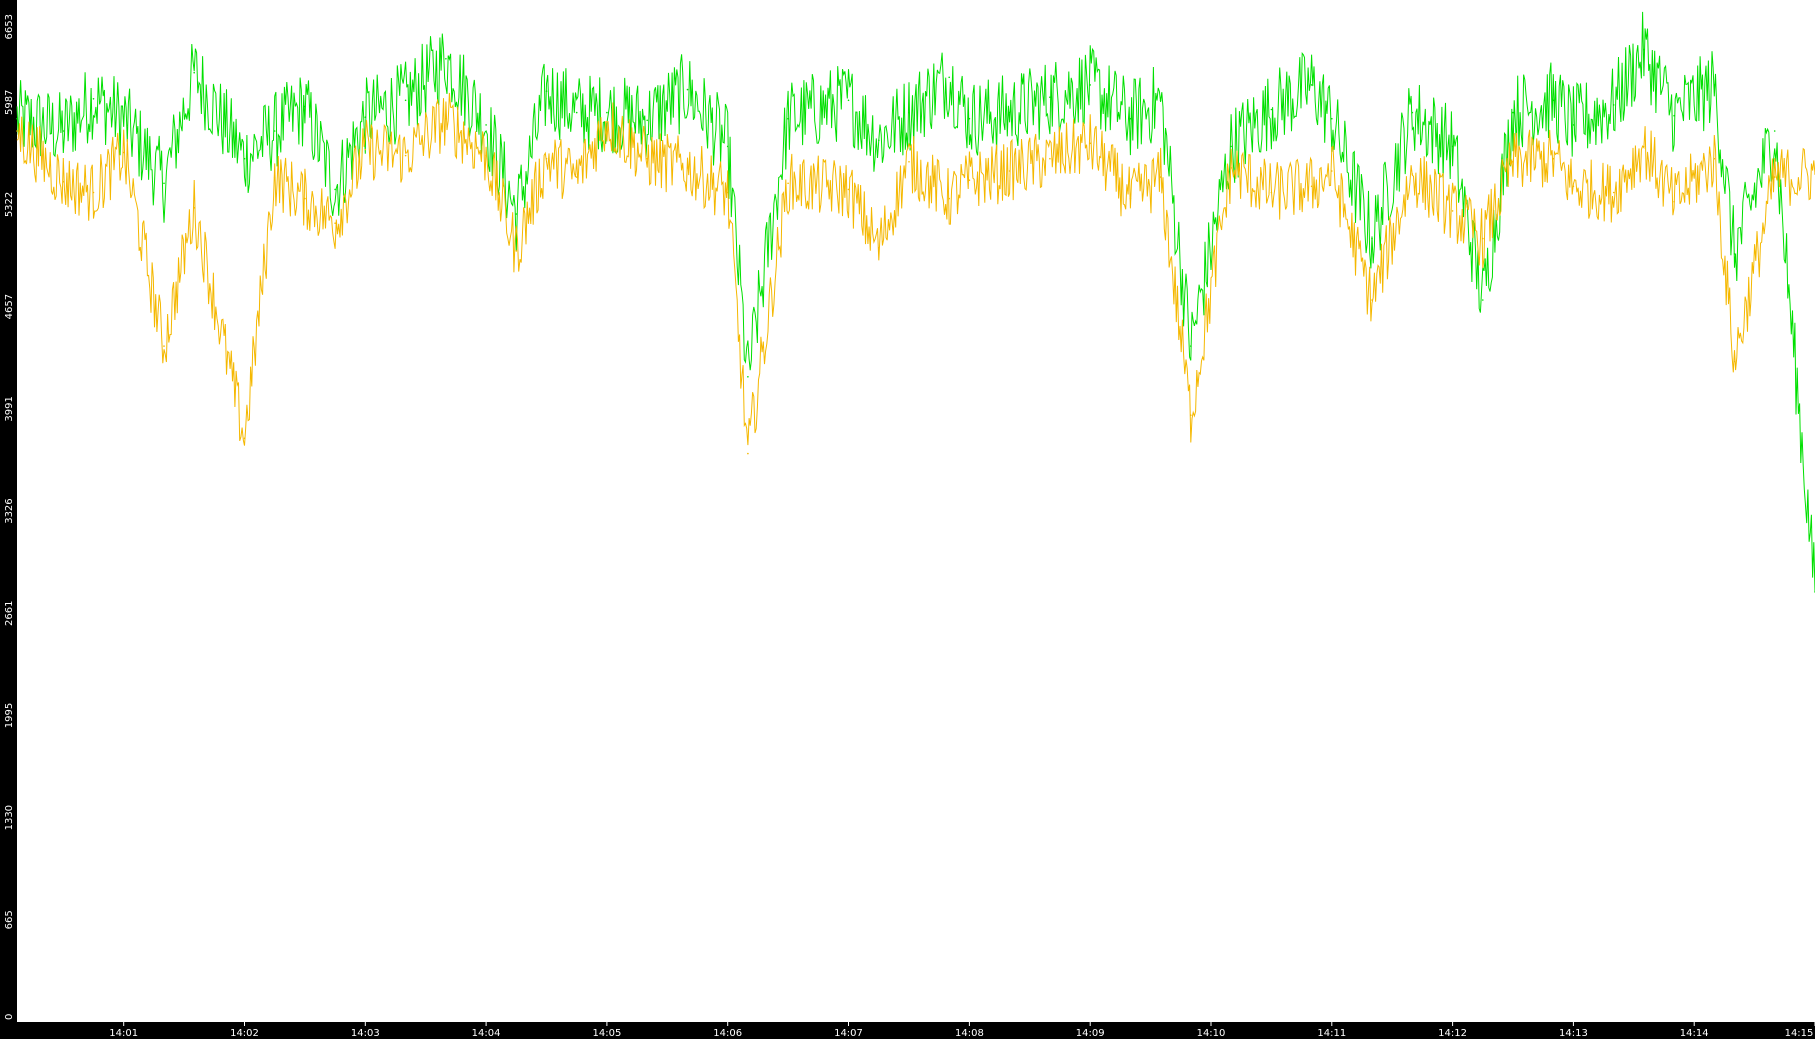  I want to click on y-tick-label: 3991, so click(9, 408).